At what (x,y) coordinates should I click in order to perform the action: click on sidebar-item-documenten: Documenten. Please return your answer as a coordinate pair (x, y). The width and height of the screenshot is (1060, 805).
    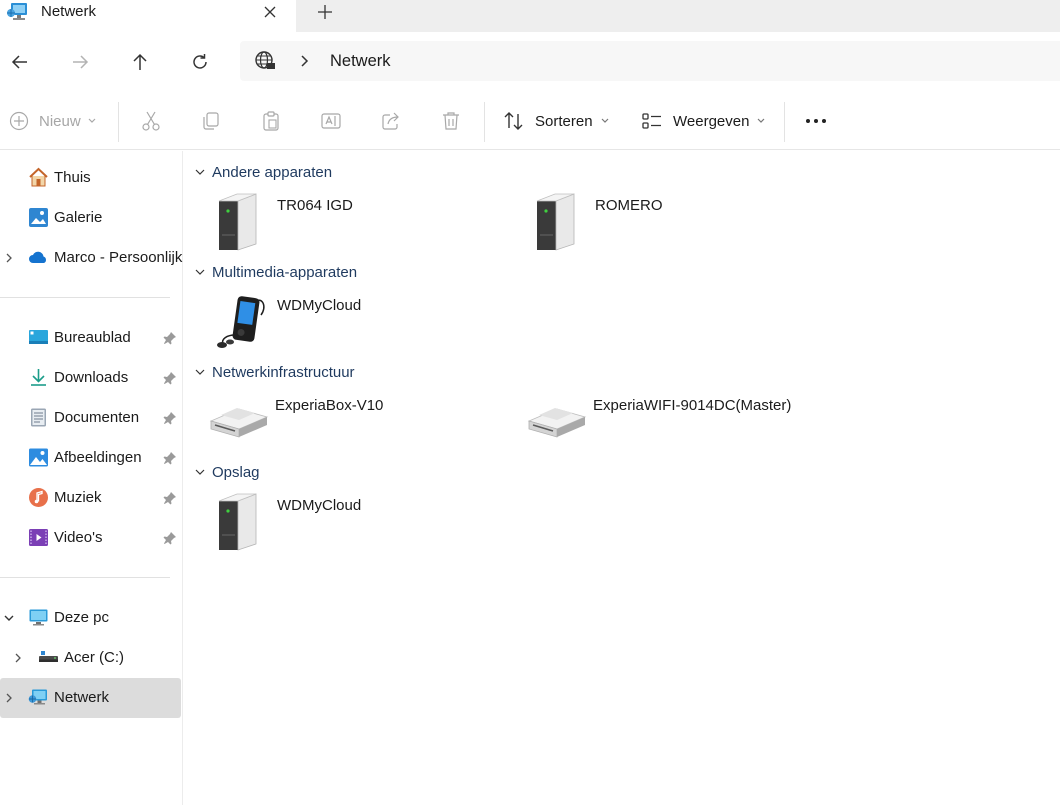
    Looking at the image, I should click on (90, 418).